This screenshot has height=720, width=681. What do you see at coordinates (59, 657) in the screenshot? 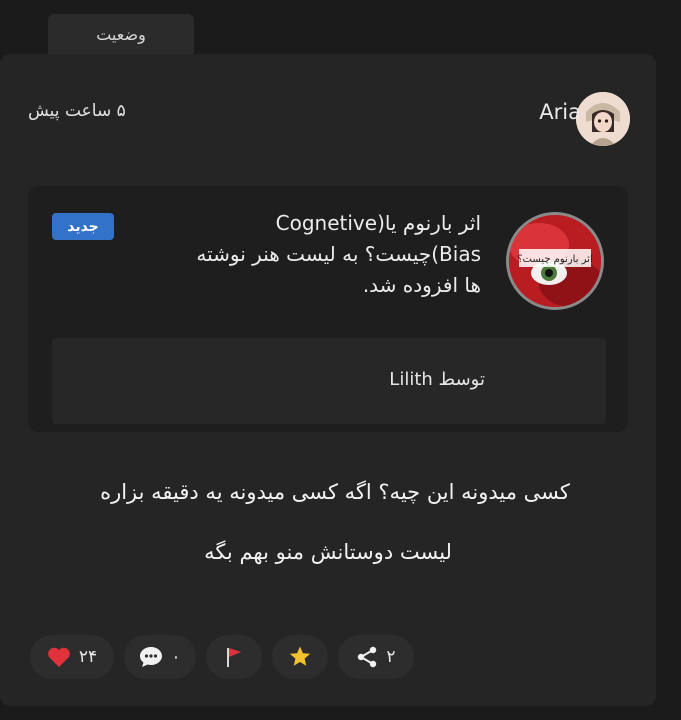
I see `heart-icon` at bounding box center [59, 657].